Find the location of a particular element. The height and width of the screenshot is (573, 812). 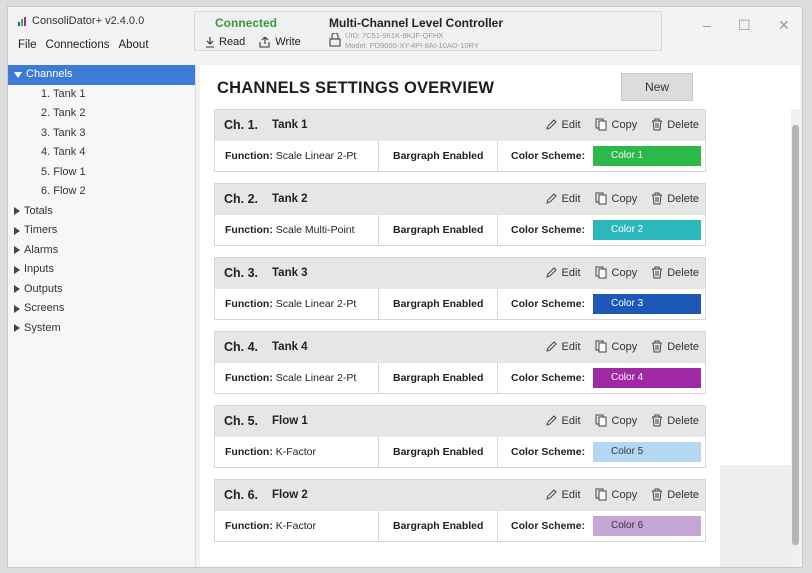

sidebar-channel-6: 6. Flow 2 is located at coordinates (101, 192).